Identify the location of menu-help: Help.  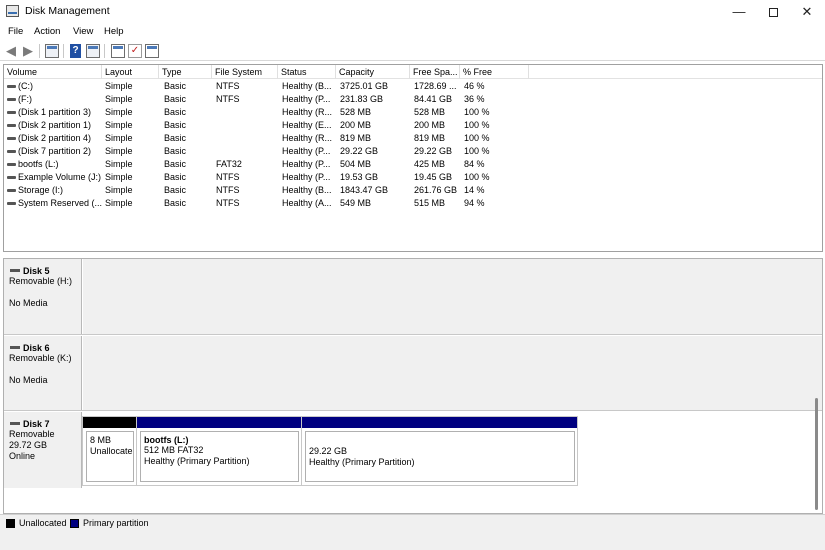
(114, 31).